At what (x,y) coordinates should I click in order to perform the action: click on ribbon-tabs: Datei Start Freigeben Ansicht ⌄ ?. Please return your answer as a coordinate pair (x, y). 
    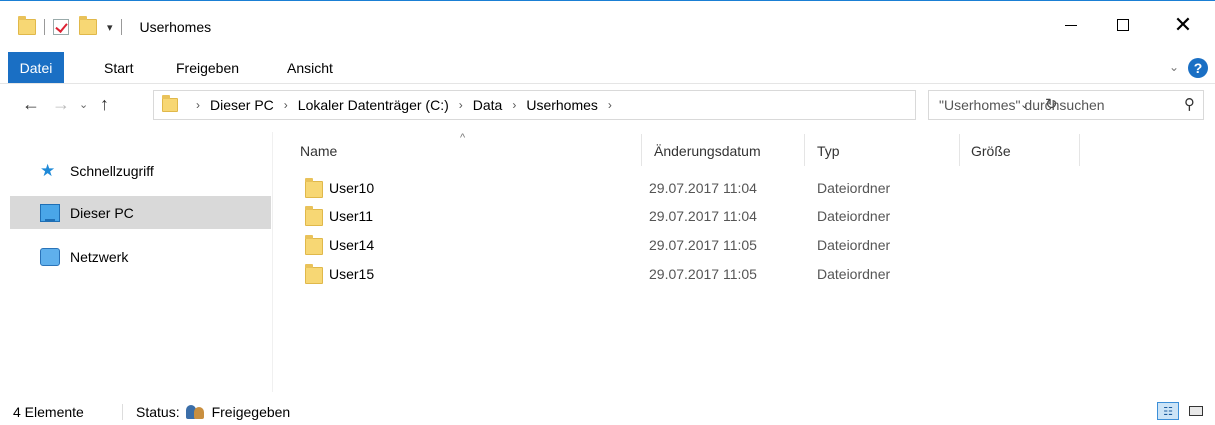
    Looking at the image, I should click on (607, 68).